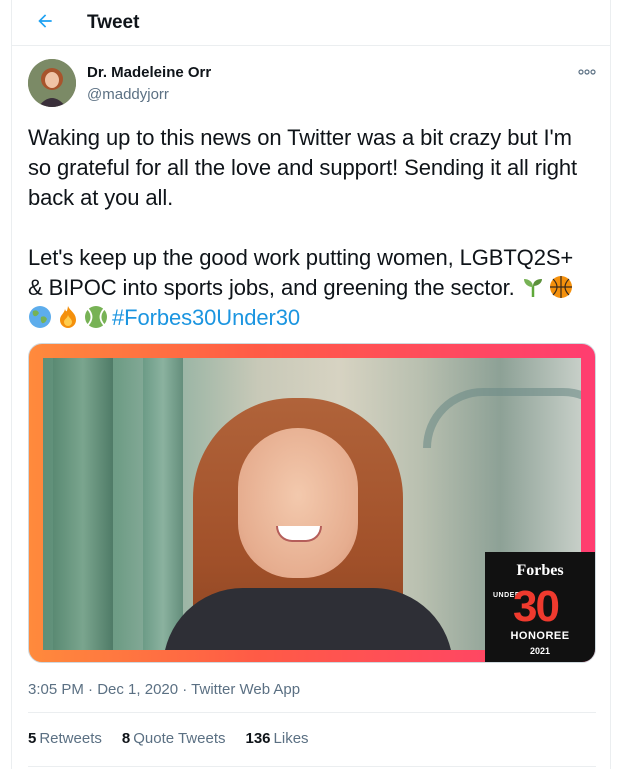 This screenshot has width=627, height=769. Describe the element at coordinates (245, 689) in the screenshot. I see `tweet-source: Twitter Web App` at that location.